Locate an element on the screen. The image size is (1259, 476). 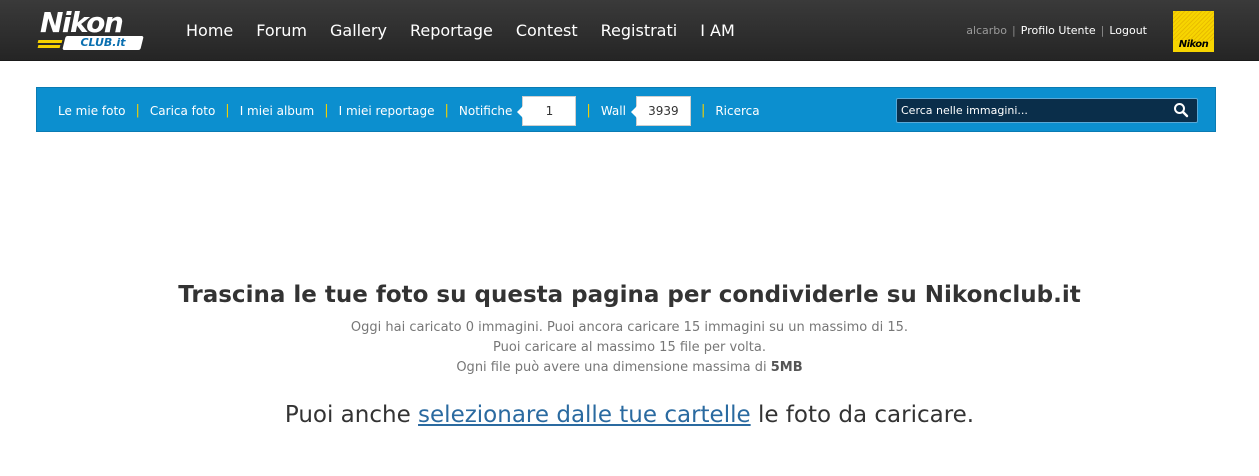
image-search-box is located at coordinates (1047, 110).